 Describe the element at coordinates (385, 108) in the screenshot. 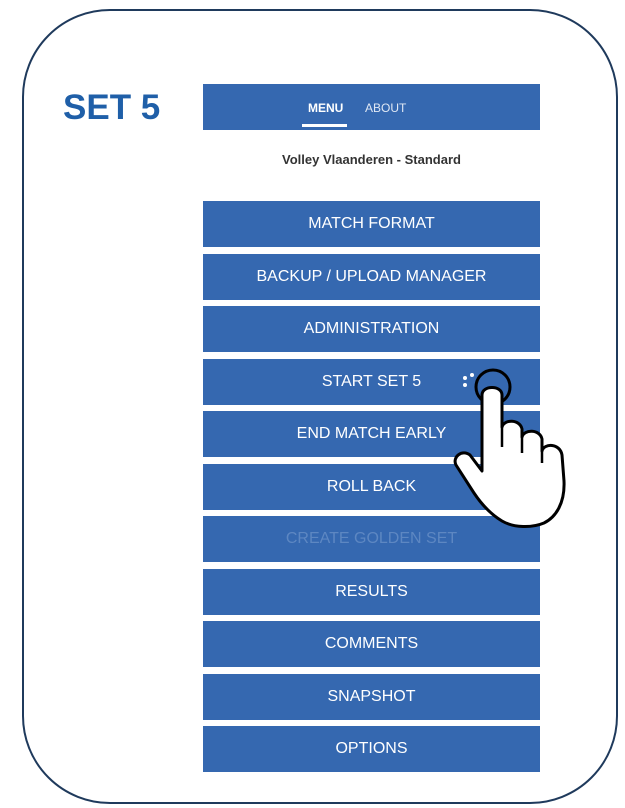

I see `tab-about: ABOUT` at that location.